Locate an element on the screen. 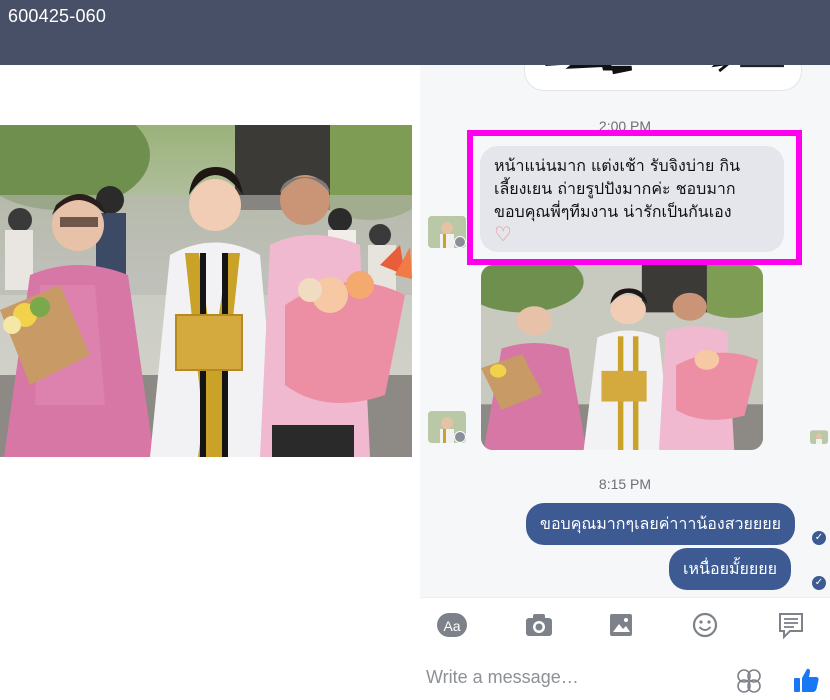 The image size is (830, 700). aa-label: Aa is located at coordinates (451, 626).